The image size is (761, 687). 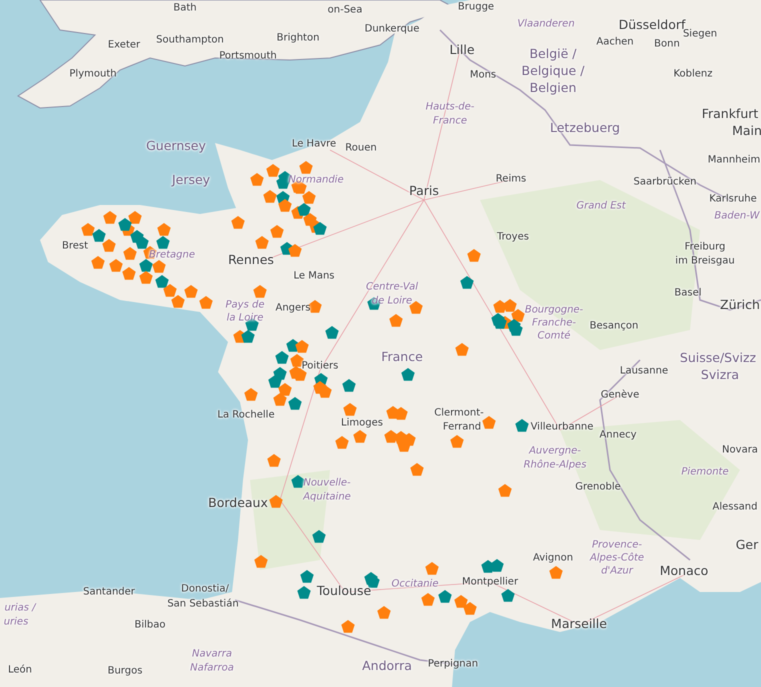 I want to click on city-label: Bath, so click(x=185, y=8).